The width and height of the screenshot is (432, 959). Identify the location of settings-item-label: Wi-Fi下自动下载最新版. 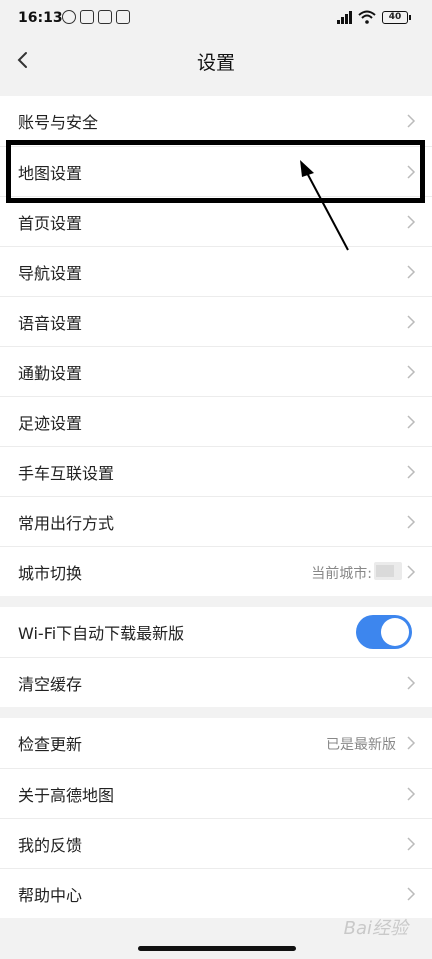
(101, 633).